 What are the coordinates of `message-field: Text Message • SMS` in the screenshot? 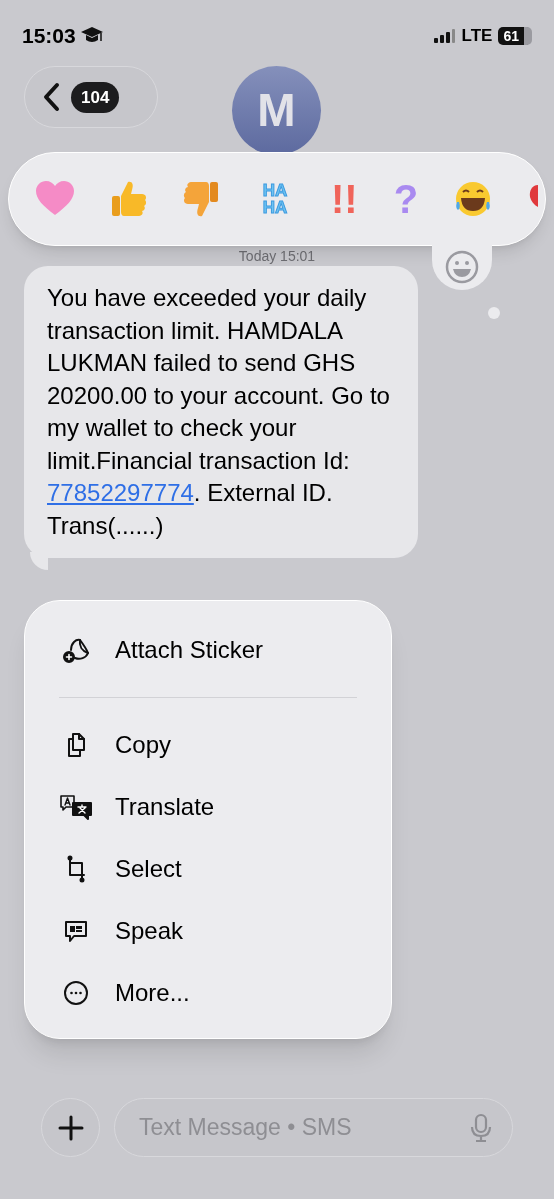 It's located at (313, 1127).